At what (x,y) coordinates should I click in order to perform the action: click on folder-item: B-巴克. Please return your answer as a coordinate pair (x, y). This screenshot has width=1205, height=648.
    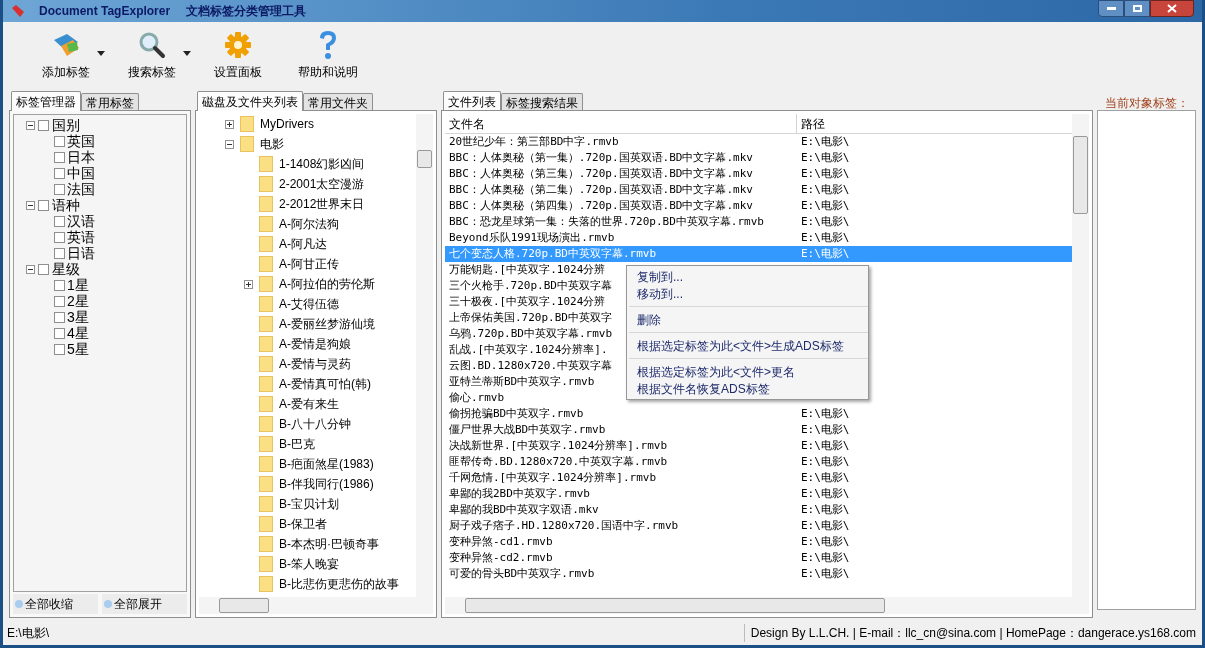
    Looking at the image, I should click on (297, 444).